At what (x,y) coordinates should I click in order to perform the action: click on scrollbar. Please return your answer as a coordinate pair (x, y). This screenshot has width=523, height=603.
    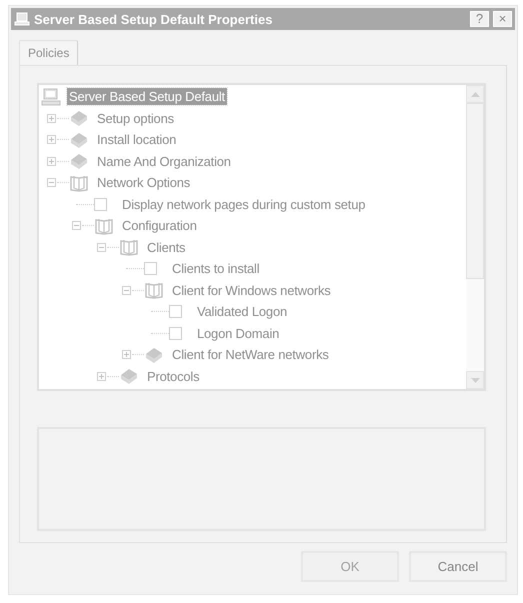
    Looking at the image, I should click on (475, 237).